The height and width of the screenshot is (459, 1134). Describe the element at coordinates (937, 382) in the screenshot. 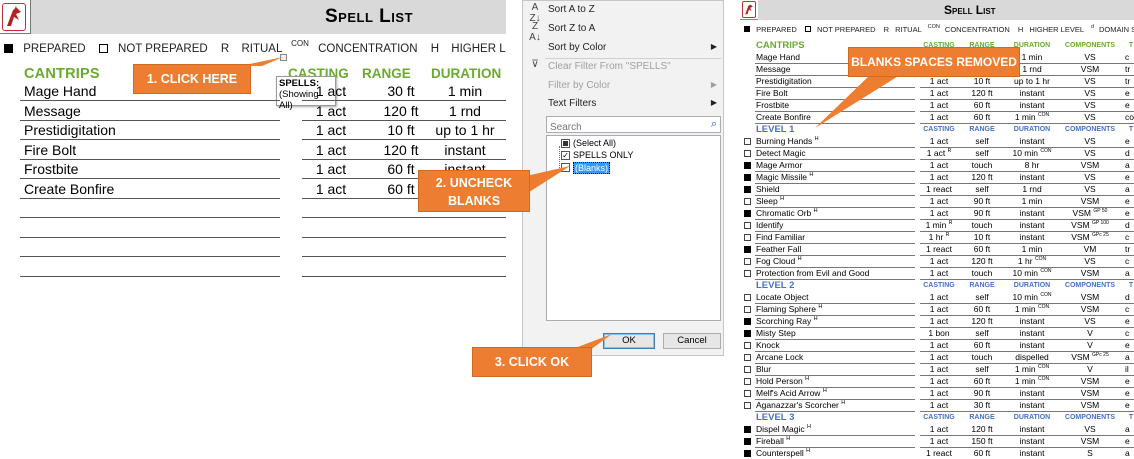

I see `right-spell-row: Hold Person H 1 act 60 ft 1 min CON VSM e` at that location.